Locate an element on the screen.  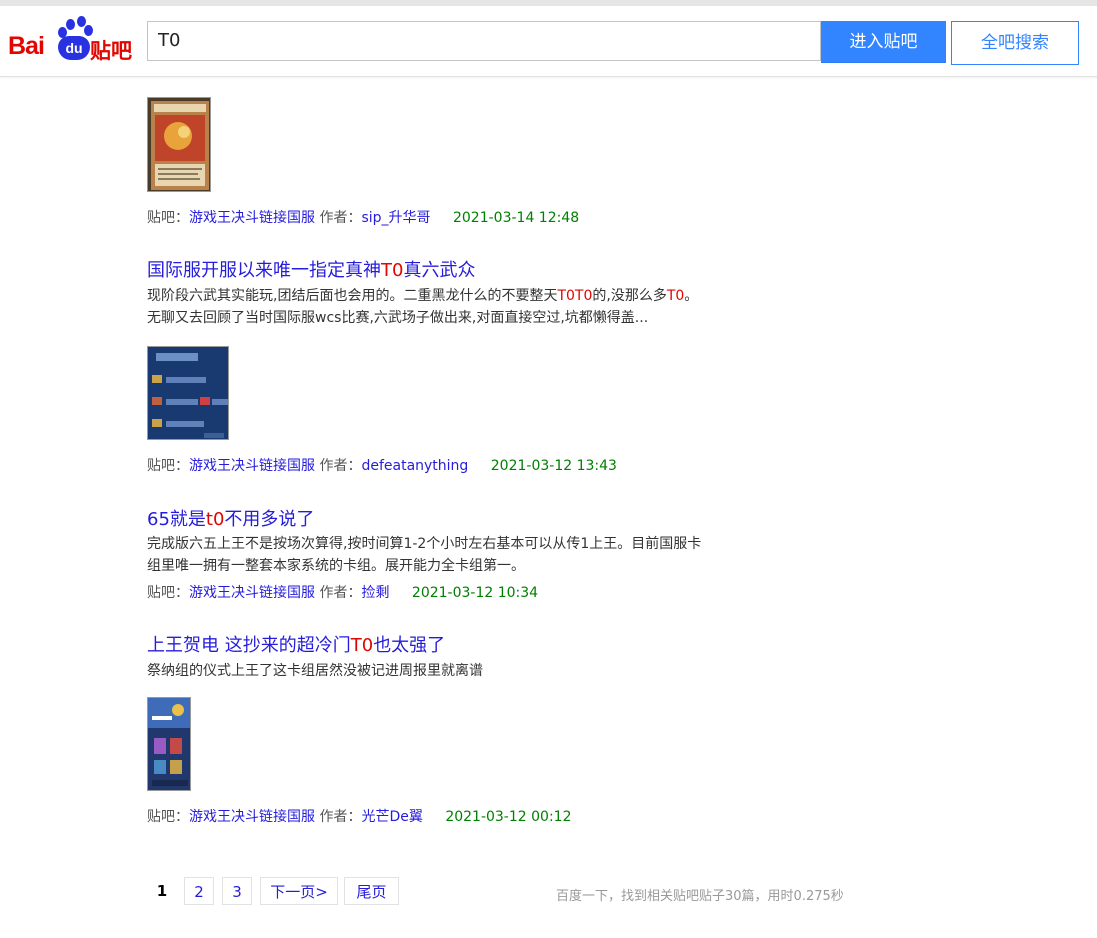
search-header: Bai du 贴吧 T0 进入贴吧 全吧搜索 is located at coordinates (548, 41).